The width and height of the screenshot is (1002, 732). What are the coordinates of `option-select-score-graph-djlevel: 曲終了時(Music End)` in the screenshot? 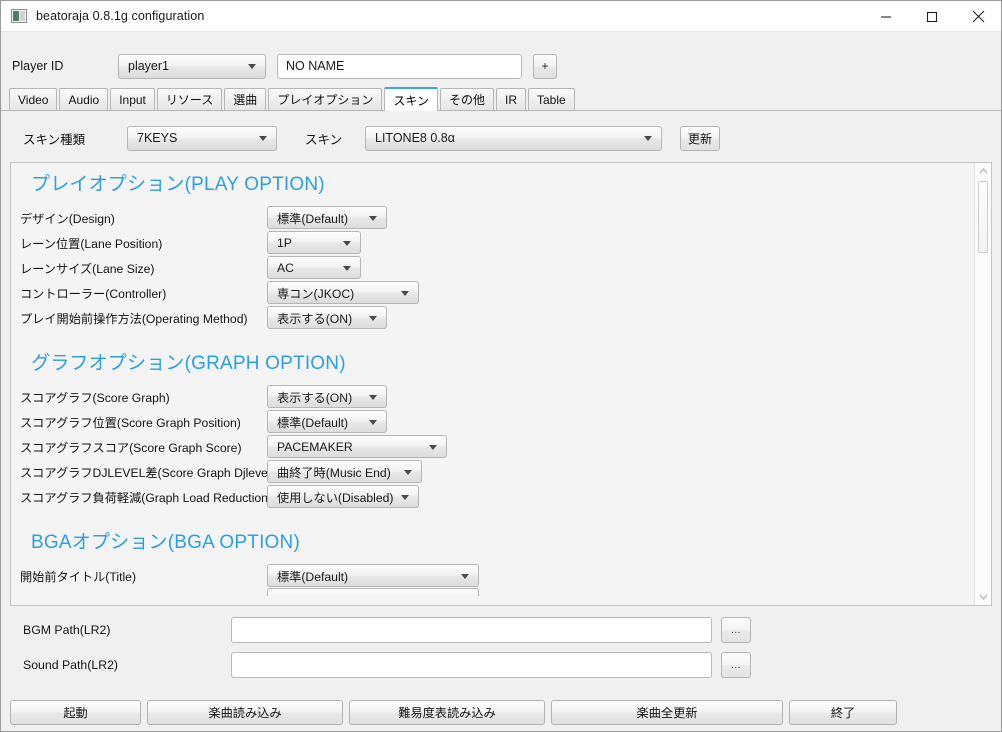 It's located at (344, 471).